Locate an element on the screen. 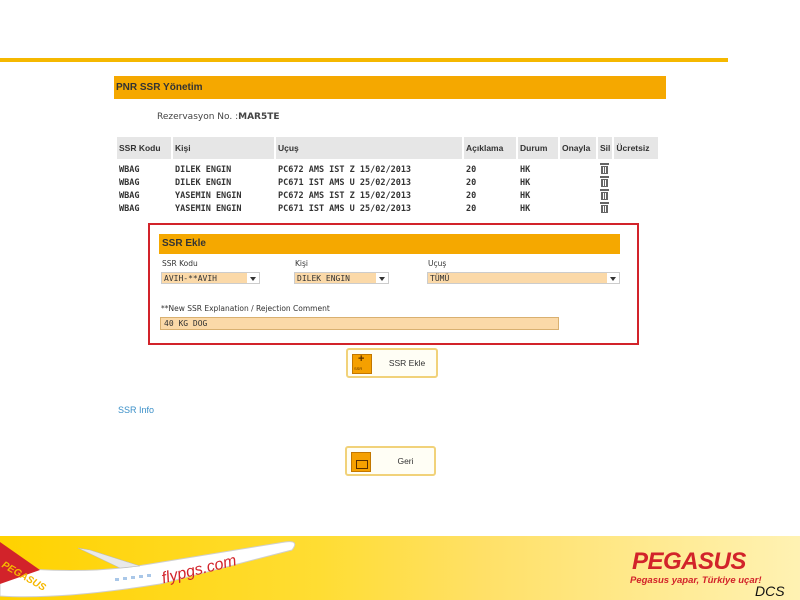  back-button: Geri is located at coordinates (390, 461).